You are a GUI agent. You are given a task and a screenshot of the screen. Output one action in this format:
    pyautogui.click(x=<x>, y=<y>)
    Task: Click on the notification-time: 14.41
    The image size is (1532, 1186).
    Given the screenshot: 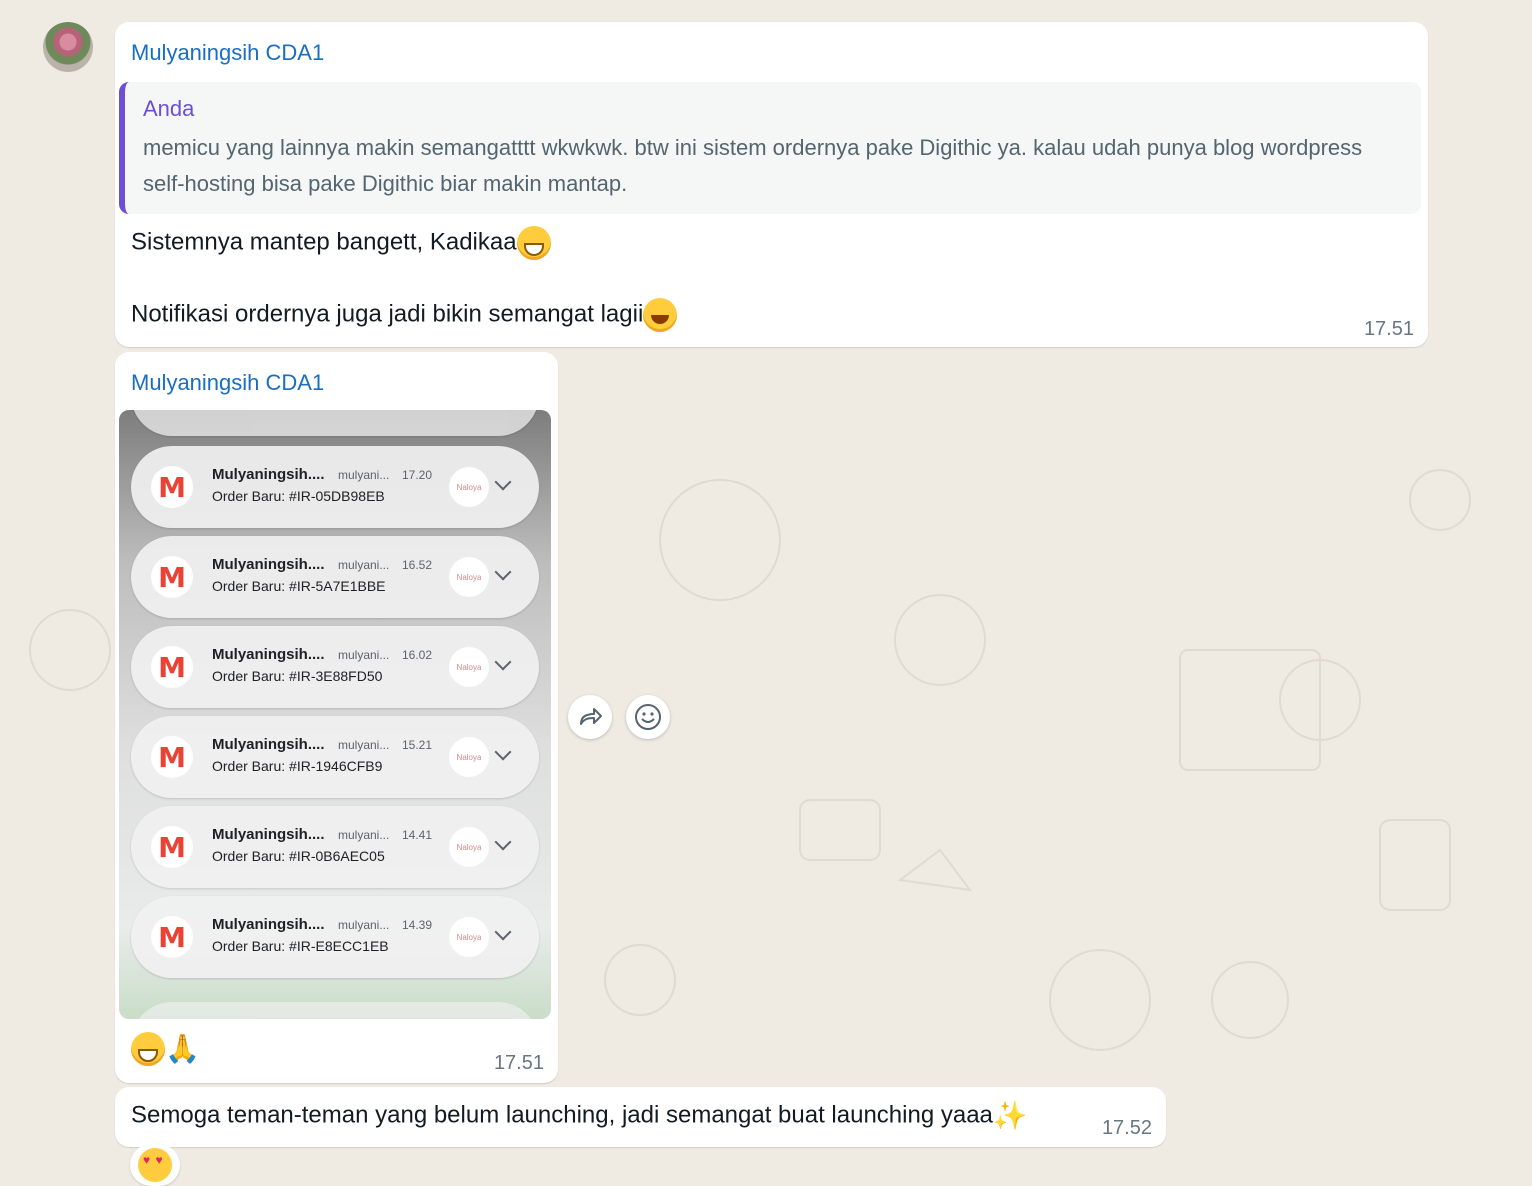 What is the action you would take?
    pyautogui.click(x=417, y=835)
    